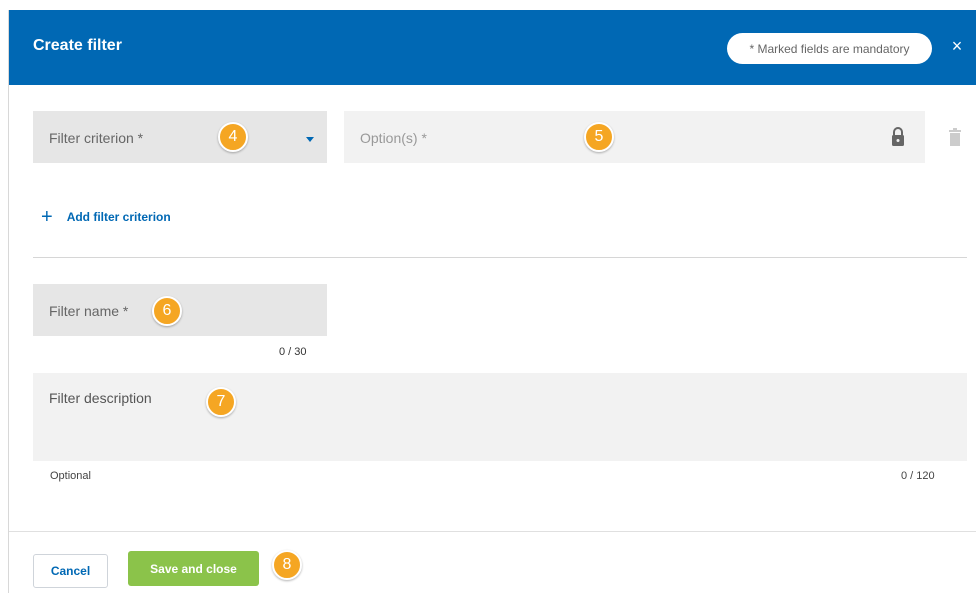 The height and width of the screenshot is (593, 976). What do you see at coordinates (829, 48) in the screenshot?
I see `mandatory-fields-note: * Marked fields are mandatory` at bounding box center [829, 48].